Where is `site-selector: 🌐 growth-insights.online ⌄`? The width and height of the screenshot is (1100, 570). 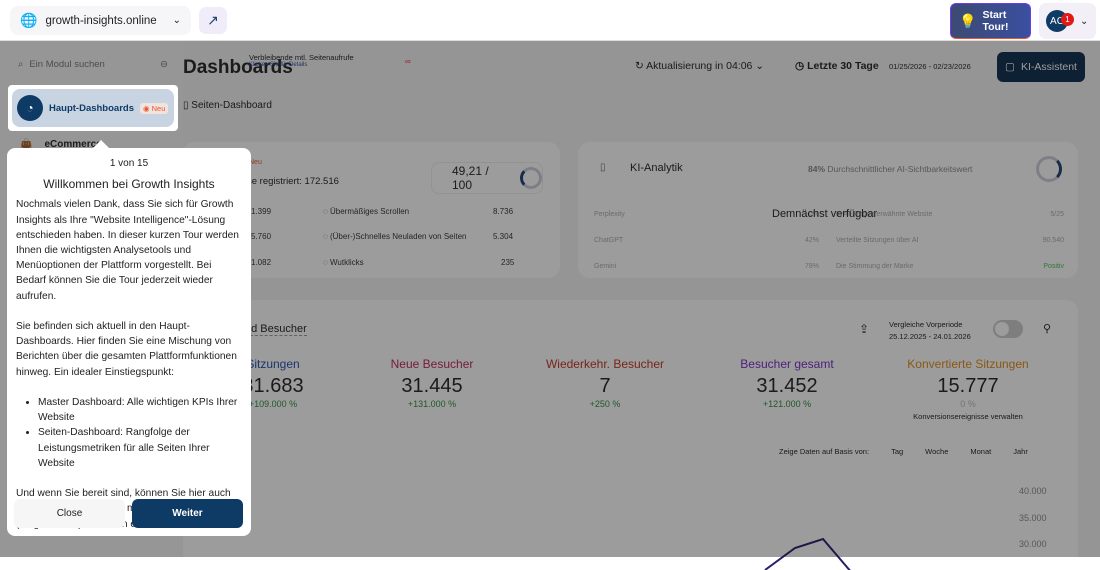
site-selector: 🌐 growth-insights.online ⌄ is located at coordinates (100, 20).